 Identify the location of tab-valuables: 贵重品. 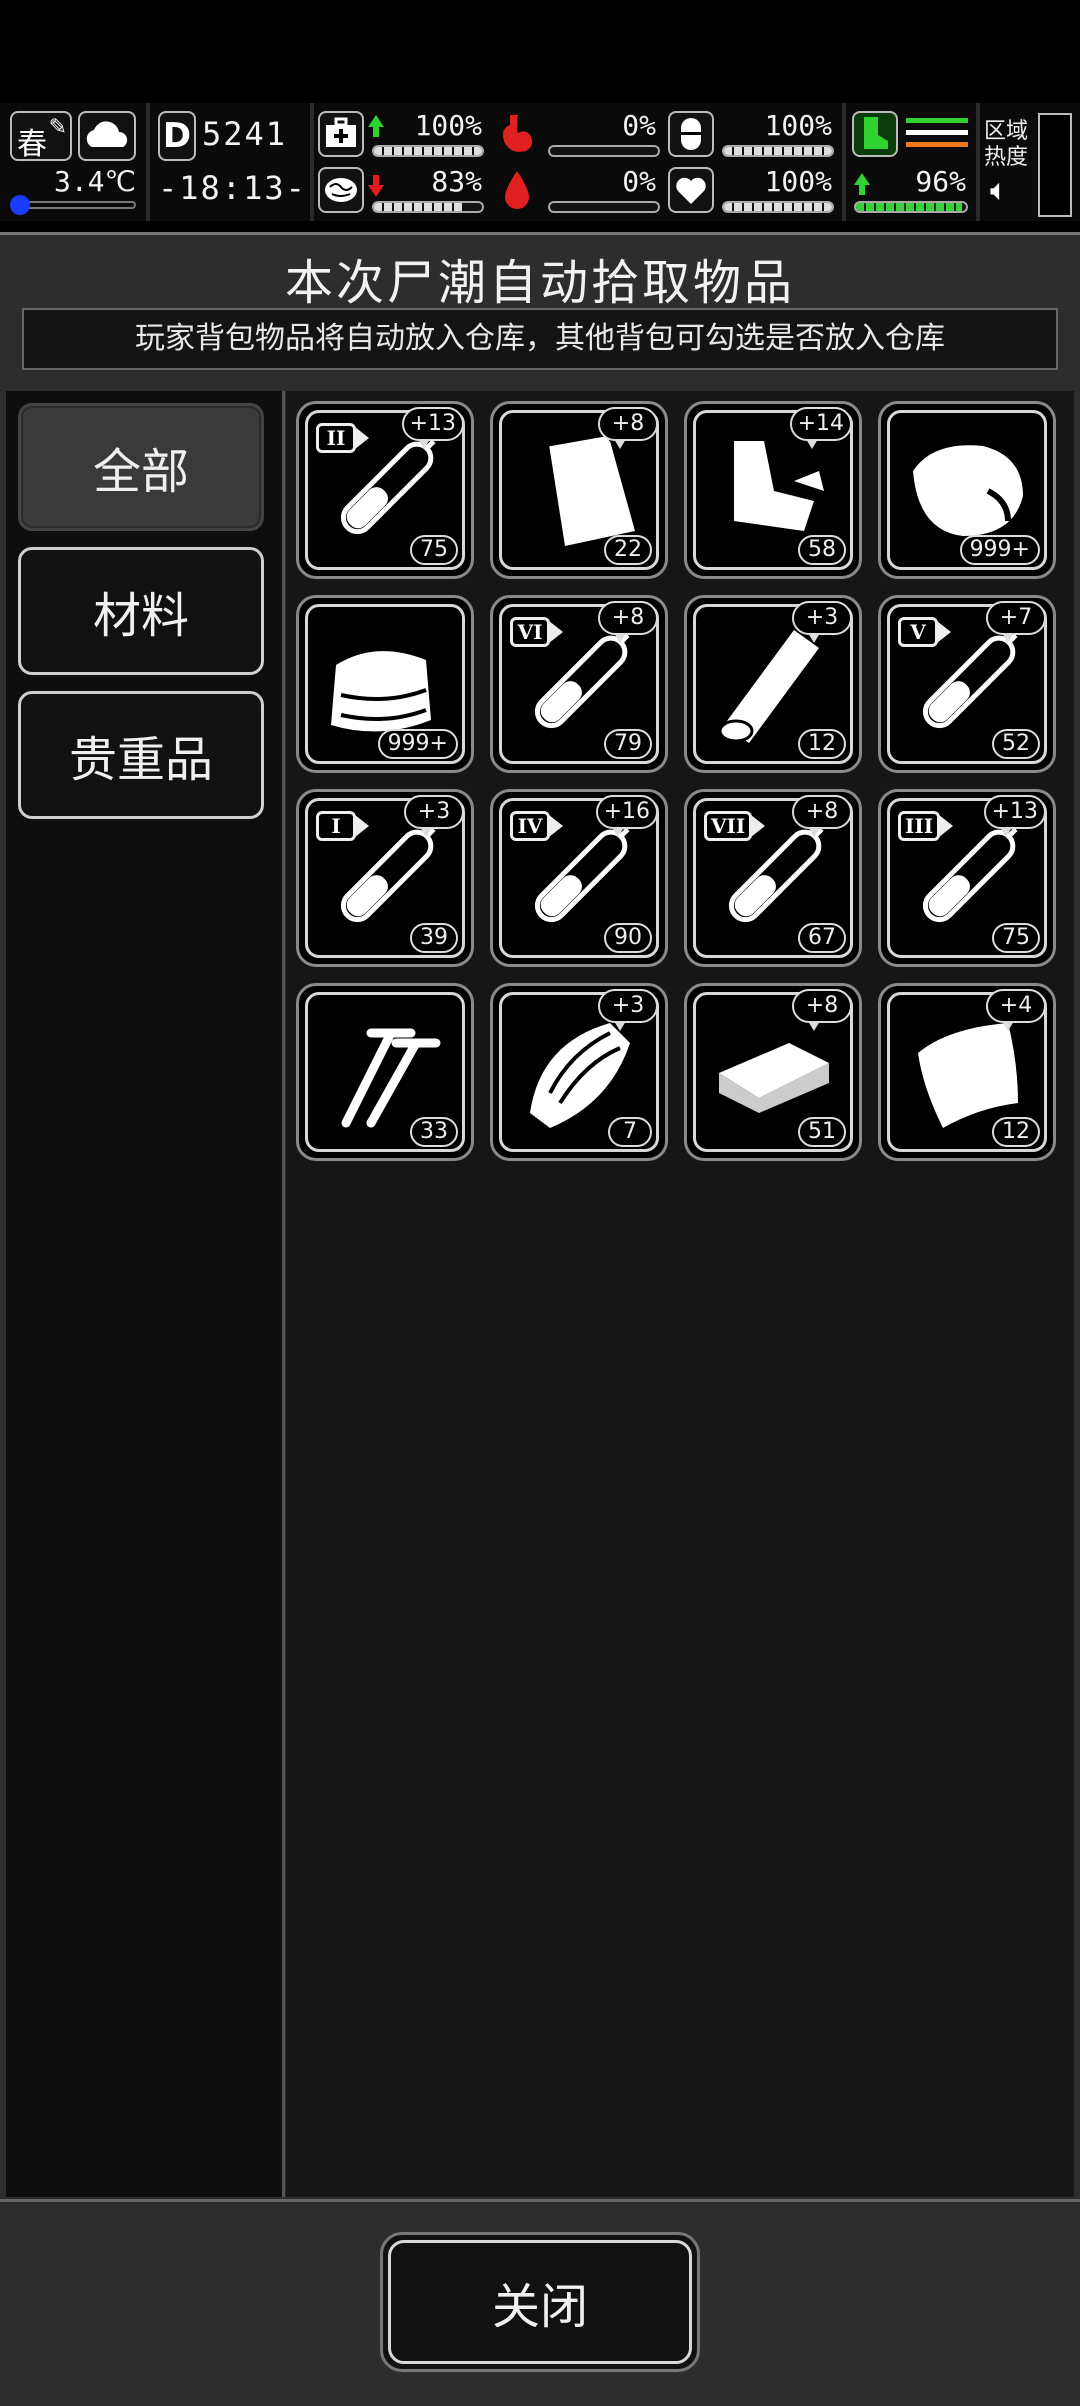
(141, 755).